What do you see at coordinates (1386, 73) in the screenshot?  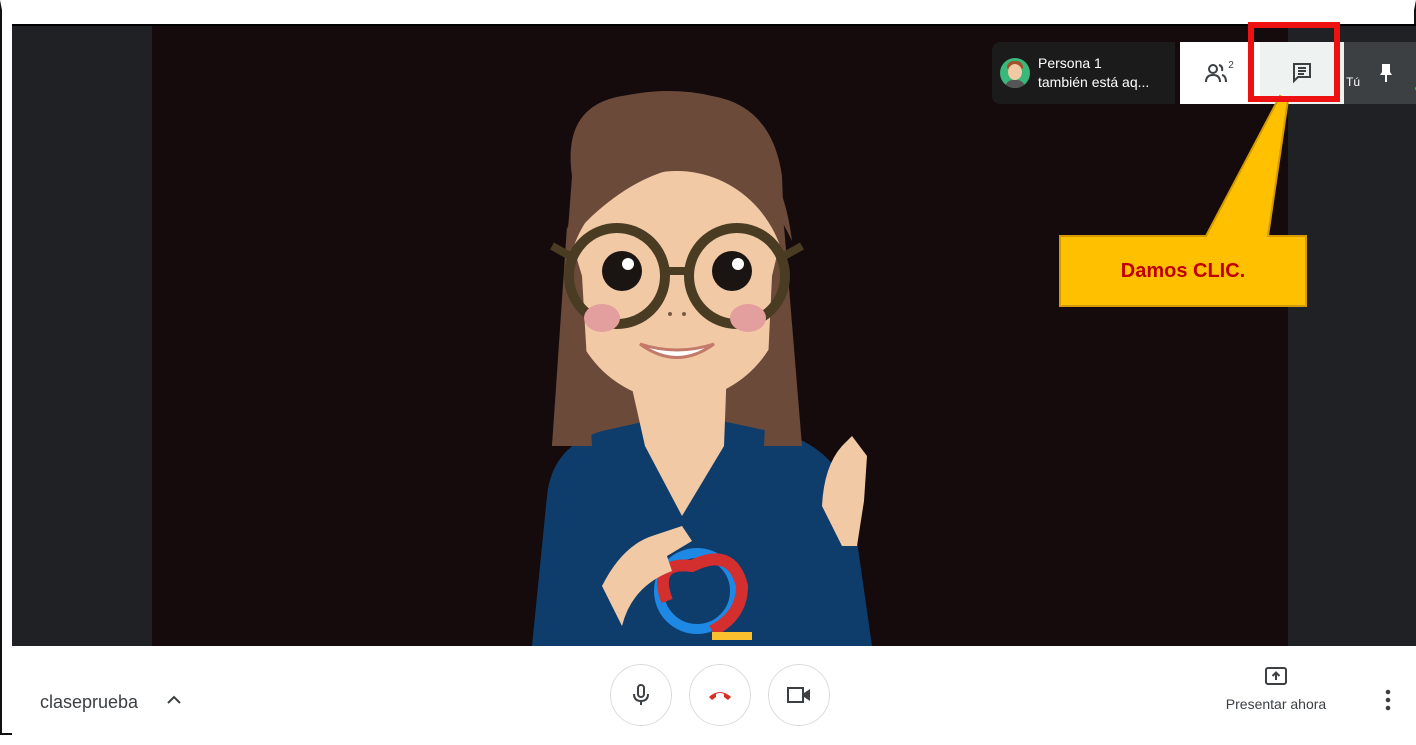 I see `pin-icon` at bounding box center [1386, 73].